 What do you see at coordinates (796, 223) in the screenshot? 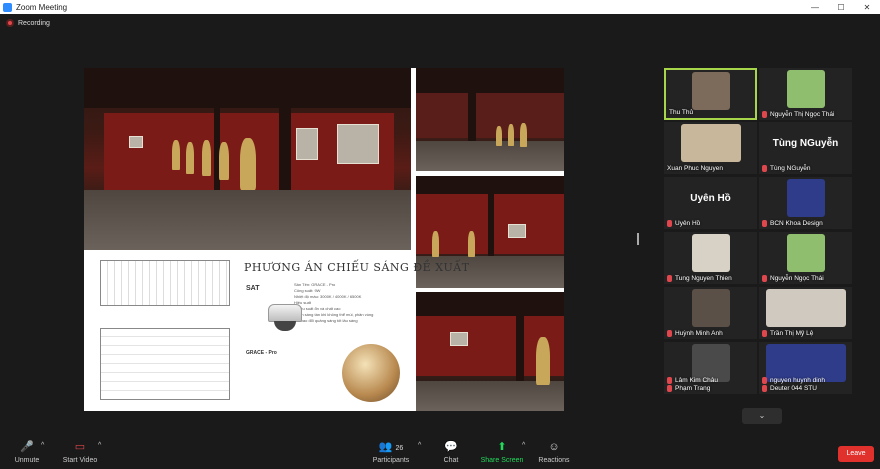
I see `participant-name: BCN Khoa Design` at bounding box center [796, 223].